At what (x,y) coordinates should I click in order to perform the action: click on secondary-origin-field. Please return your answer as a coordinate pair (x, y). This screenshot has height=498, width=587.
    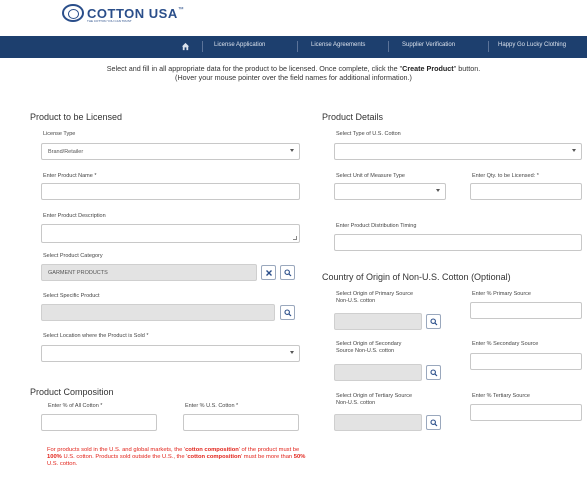
    Looking at the image, I should click on (378, 372).